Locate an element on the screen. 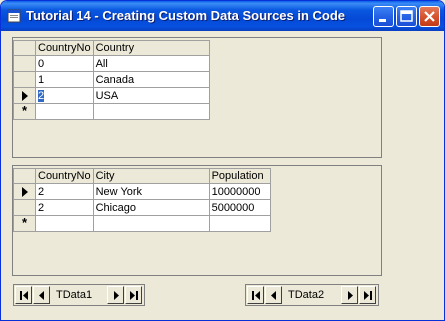 The width and height of the screenshot is (445, 321). data-navigator-2: TData2 is located at coordinates (312, 295).